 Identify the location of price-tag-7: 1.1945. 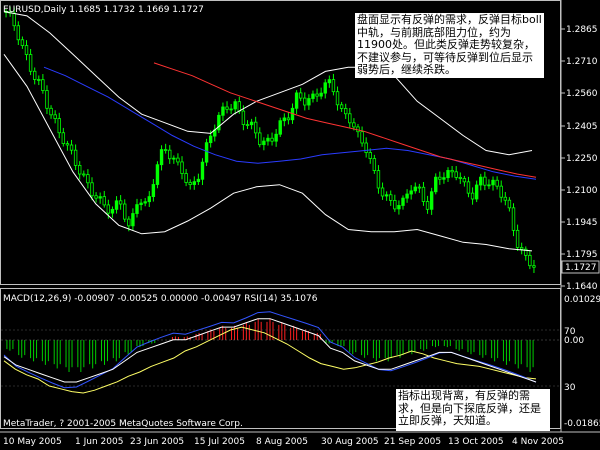
(582, 223).